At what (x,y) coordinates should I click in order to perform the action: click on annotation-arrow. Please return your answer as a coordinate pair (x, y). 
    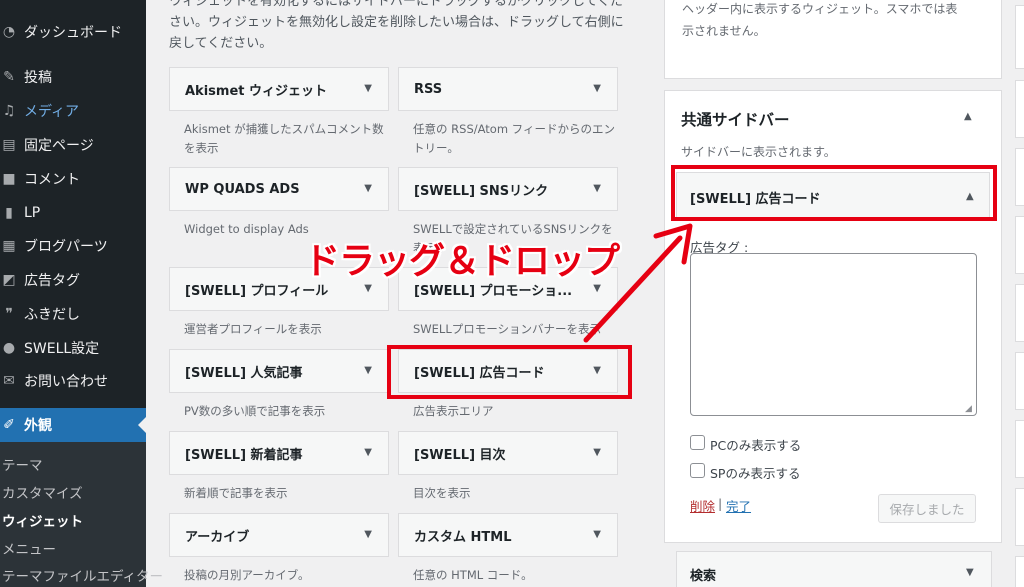
    Looking at the image, I should click on (638, 283).